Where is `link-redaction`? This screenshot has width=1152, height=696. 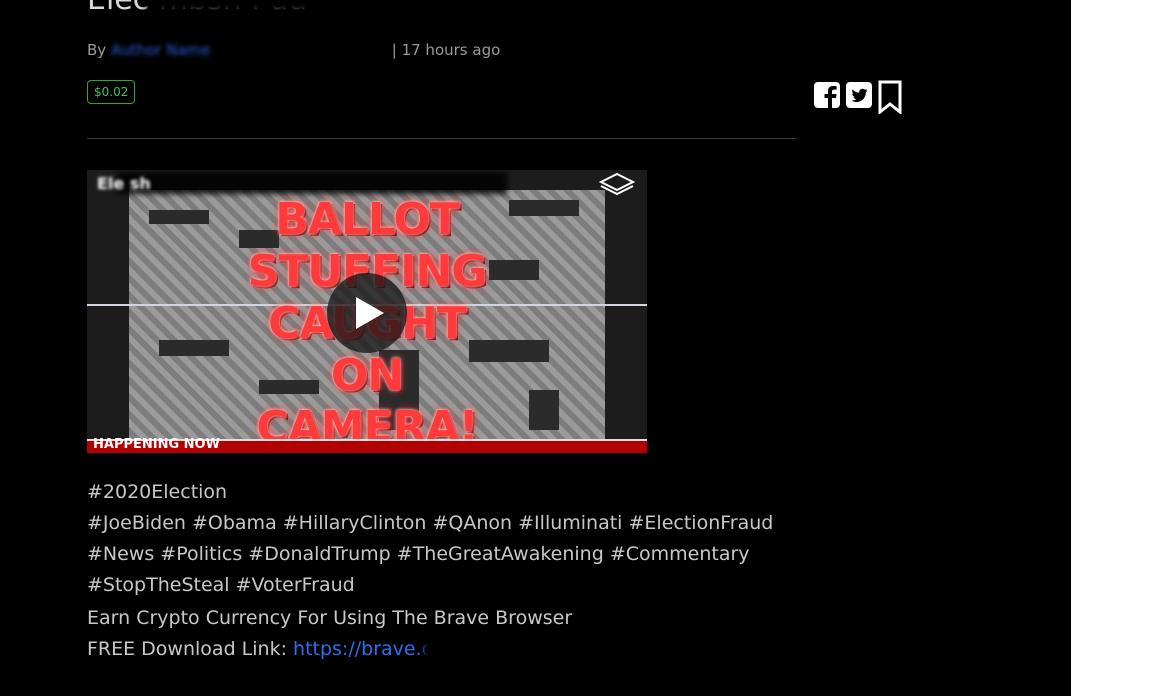
link-redaction is located at coordinates (494, 649).